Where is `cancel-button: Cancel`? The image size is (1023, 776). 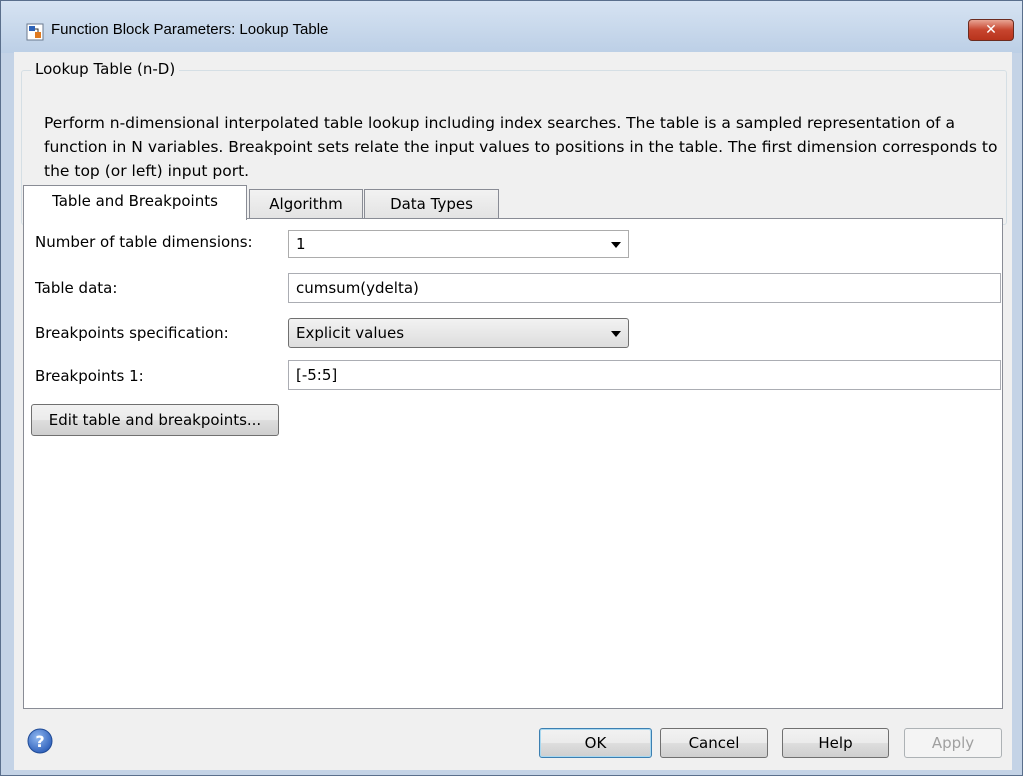 cancel-button: Cancel is located at coordinates (714, 743).